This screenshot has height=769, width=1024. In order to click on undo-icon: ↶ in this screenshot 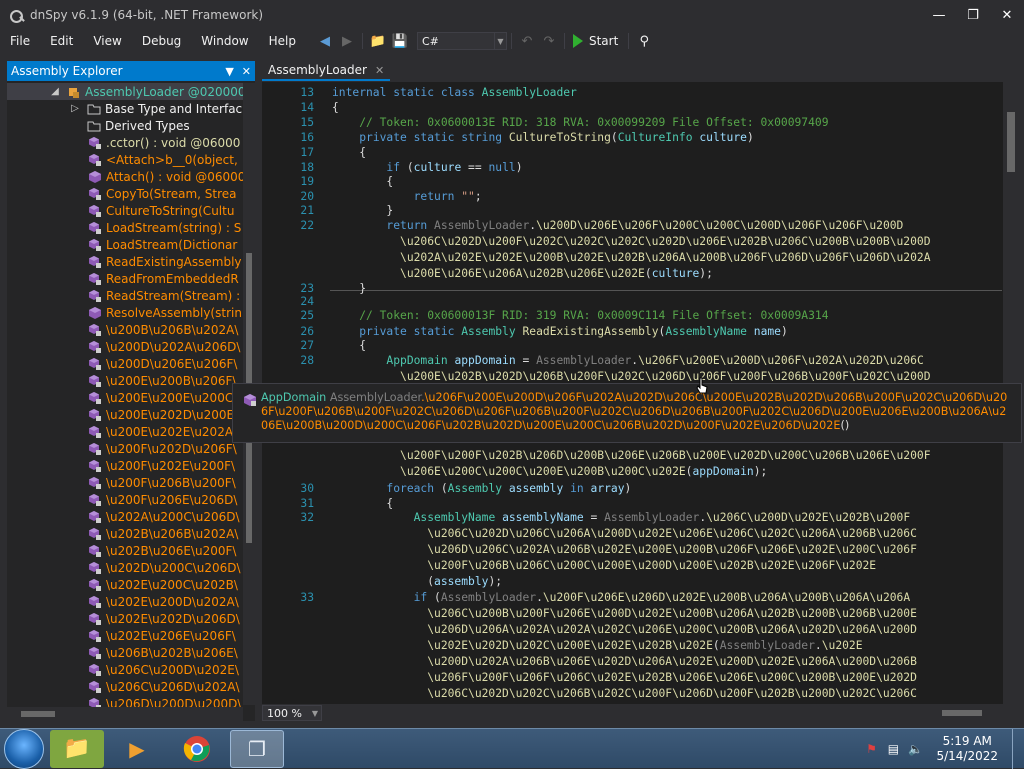, I will do `click(527, 41)`.